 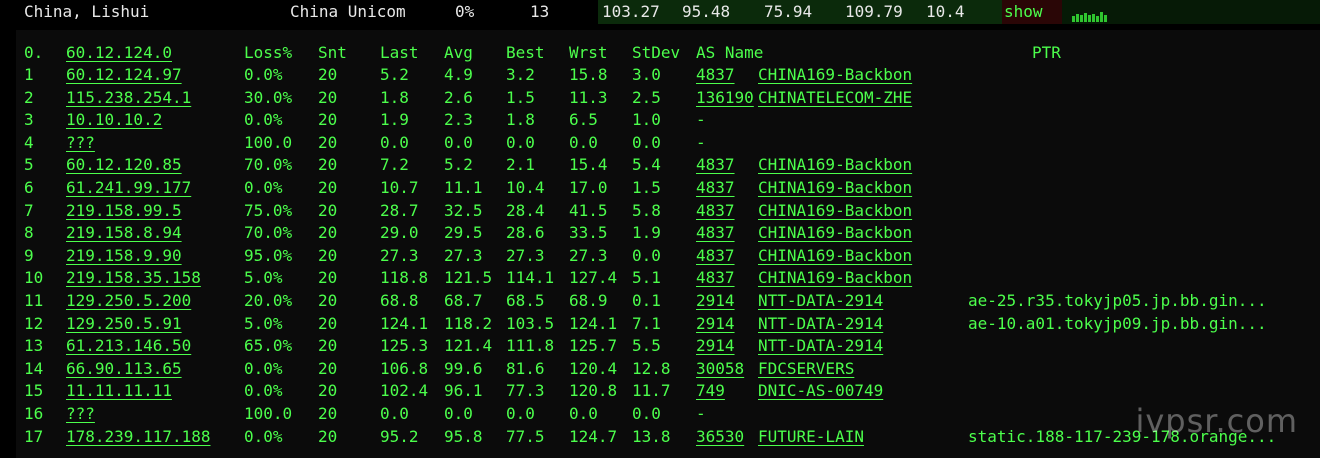 I want to click on hop-host: 219.158.35.158, so click(x=133, y=278).